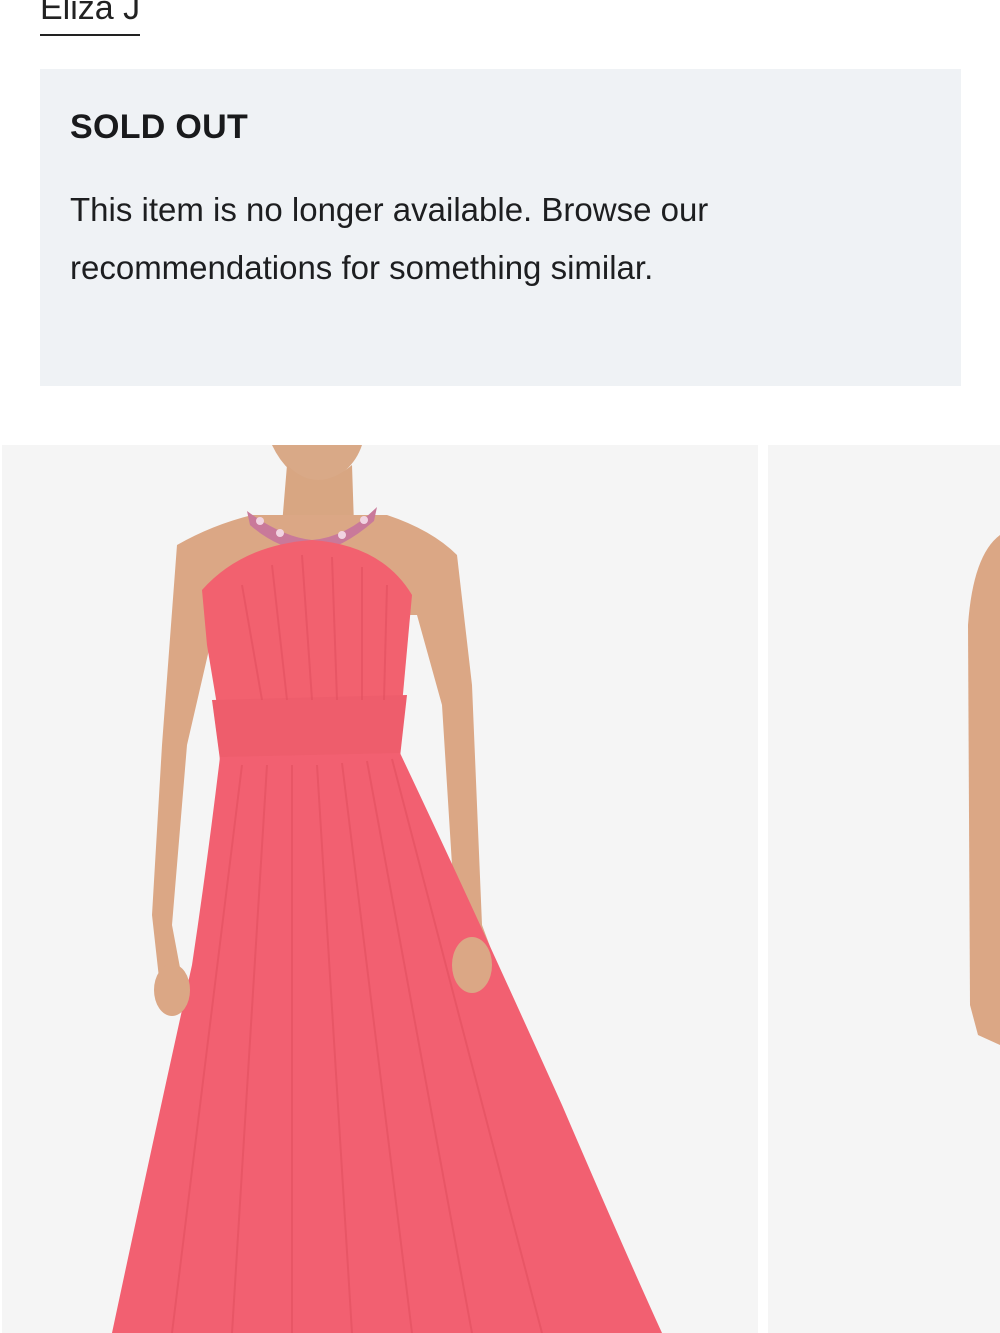  What do you see at coordinates (159, 127) in the screenshot?
I see `sold-out-title: SOLD OUT` at bounding box center [159, 127].